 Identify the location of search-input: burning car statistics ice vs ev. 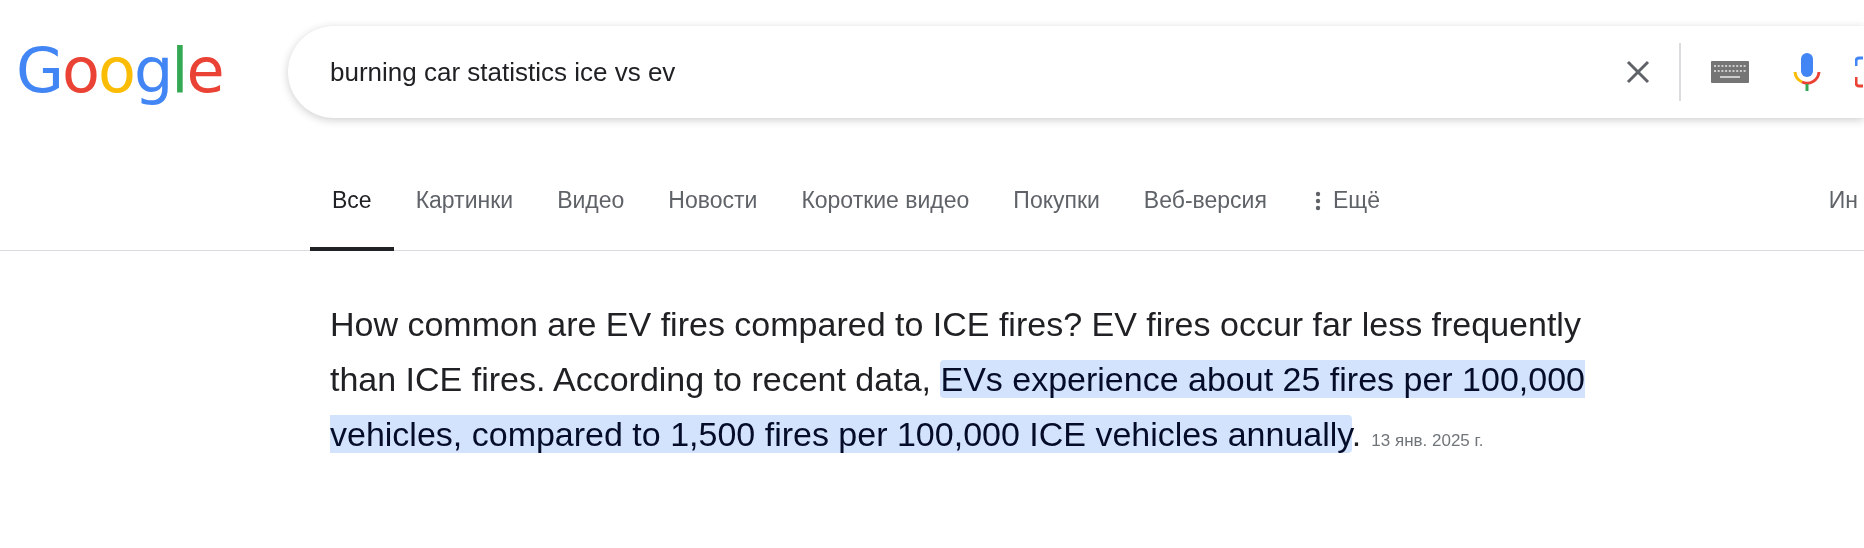
(977, 72).